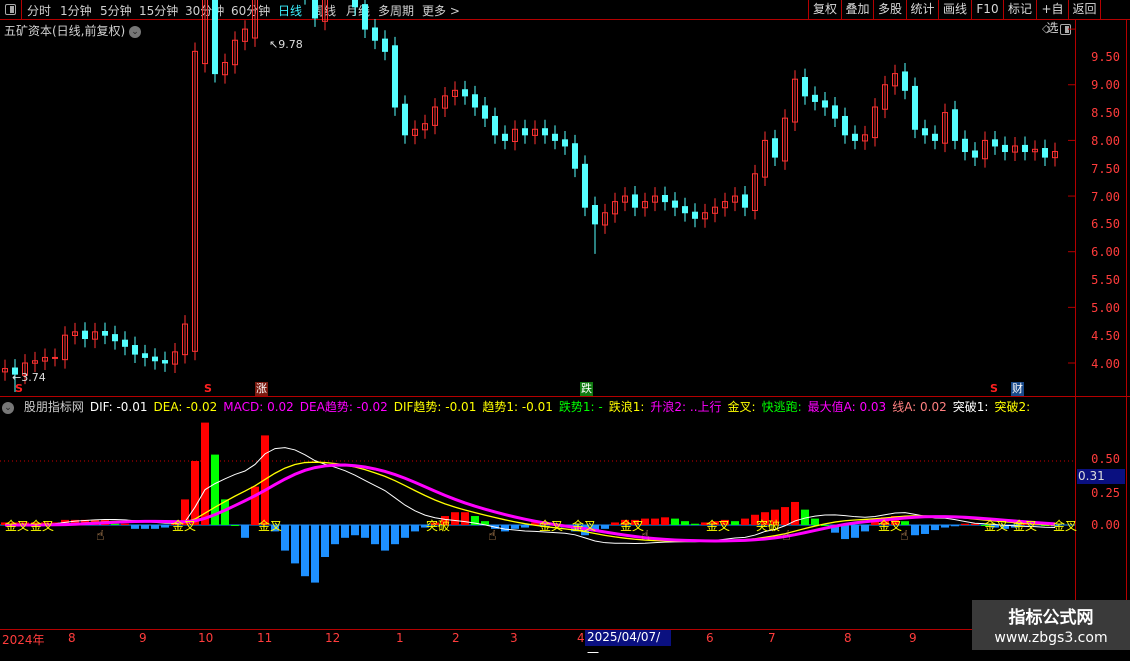 Image resolution: width=1130 pixels, height=661 pixels. Describe the element at coordinates (1105, 224) in the screenshot. I see `price-tick: 6.50` at that location.